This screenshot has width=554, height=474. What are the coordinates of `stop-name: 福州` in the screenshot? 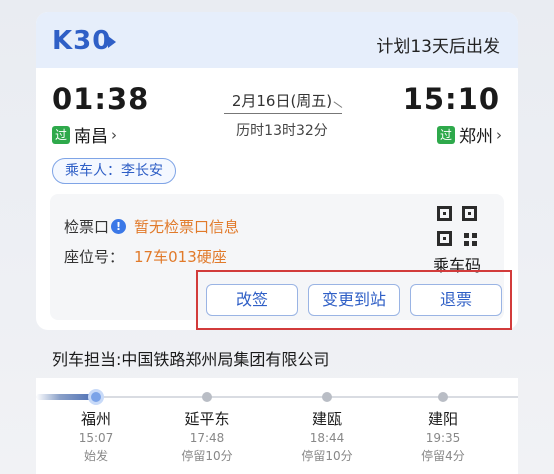 It's located at (95, 419).